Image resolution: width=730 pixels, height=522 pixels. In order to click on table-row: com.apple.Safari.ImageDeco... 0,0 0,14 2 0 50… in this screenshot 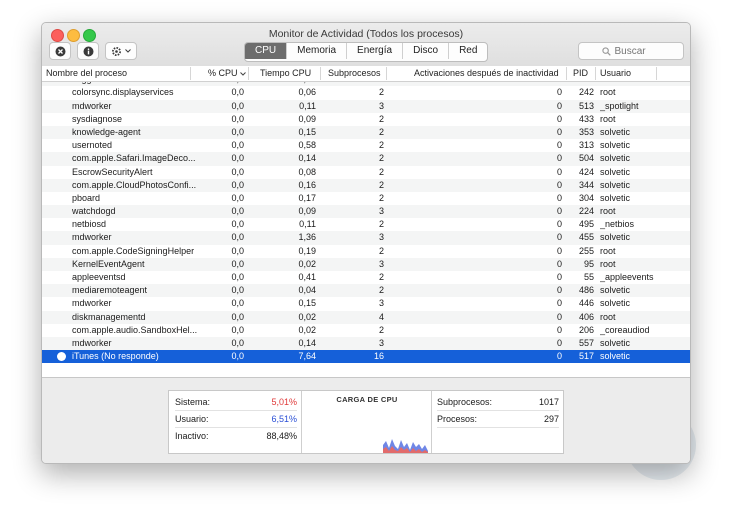, I will do `click(366, 159)`.